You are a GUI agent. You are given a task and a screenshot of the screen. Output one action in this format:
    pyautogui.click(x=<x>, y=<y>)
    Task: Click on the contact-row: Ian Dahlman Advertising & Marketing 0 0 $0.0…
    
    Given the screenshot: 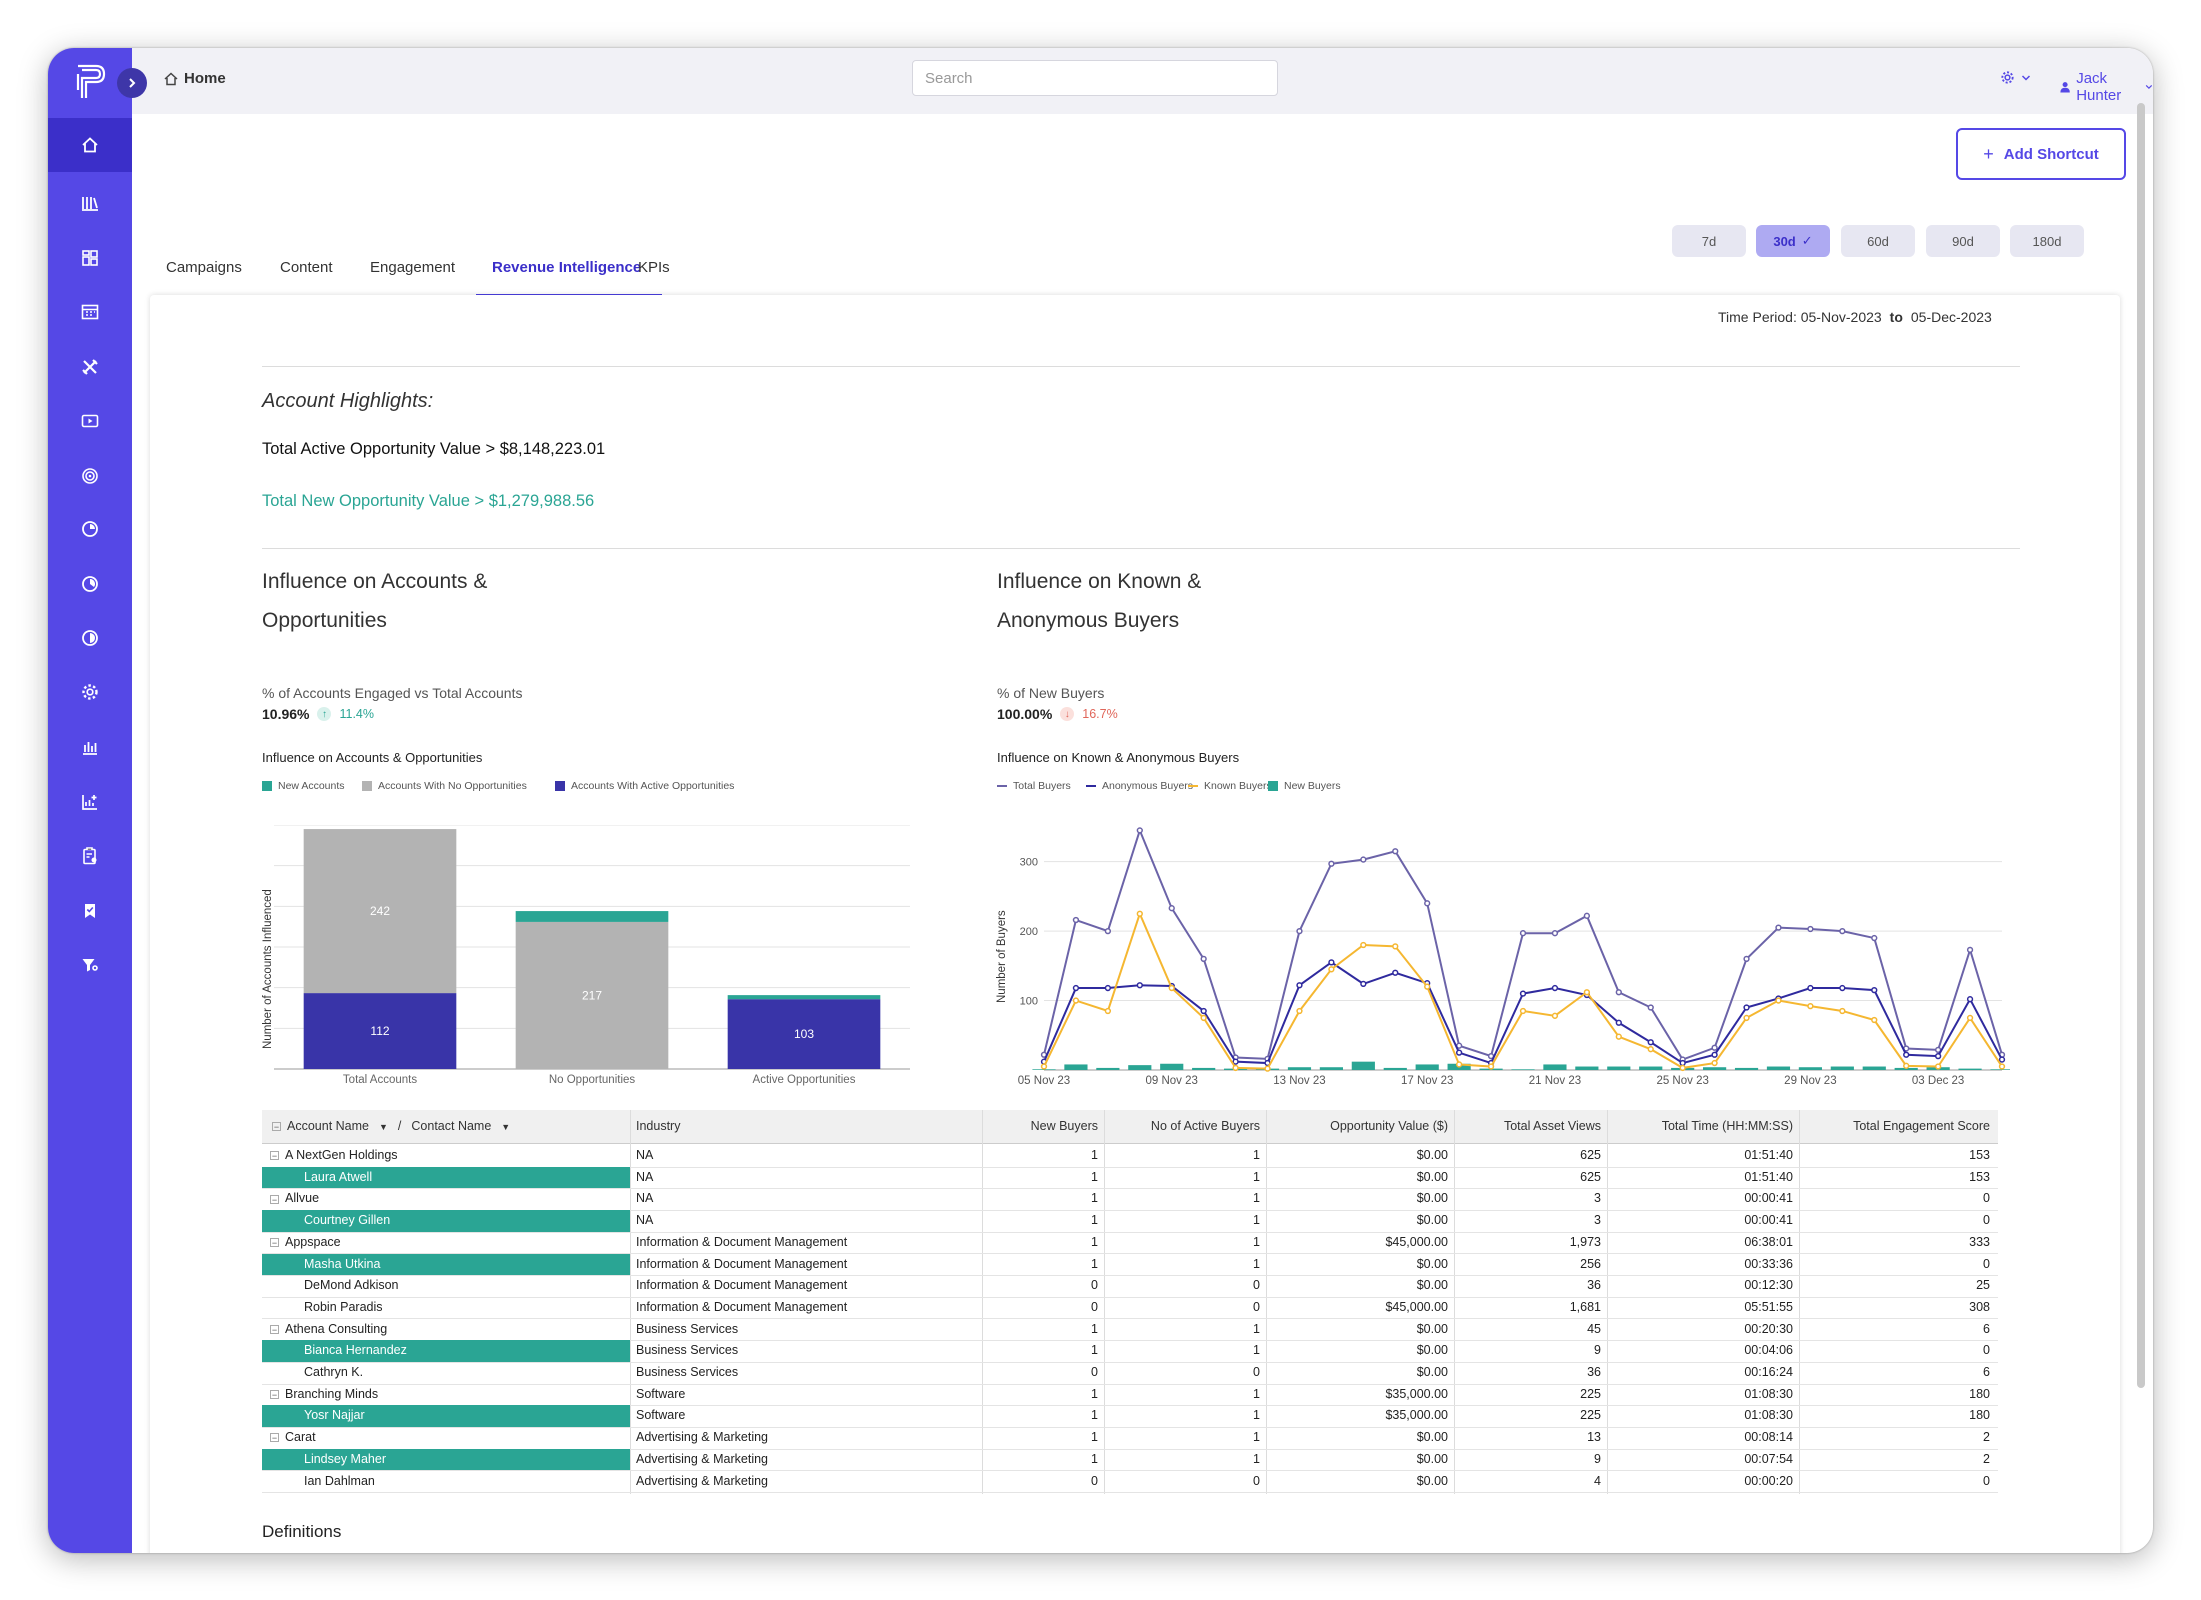 What is the action you would take?
    pyautogui.click(x=1130, y=1482)
    